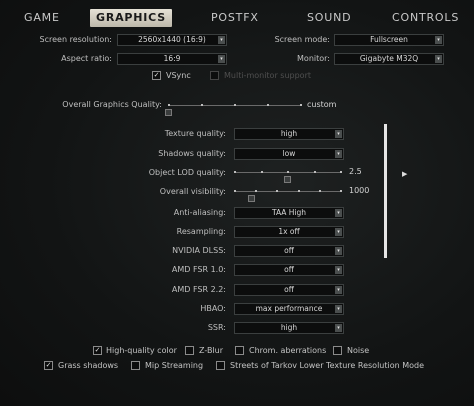  I want to click on texture-quality-value: high, so click(289, 133).